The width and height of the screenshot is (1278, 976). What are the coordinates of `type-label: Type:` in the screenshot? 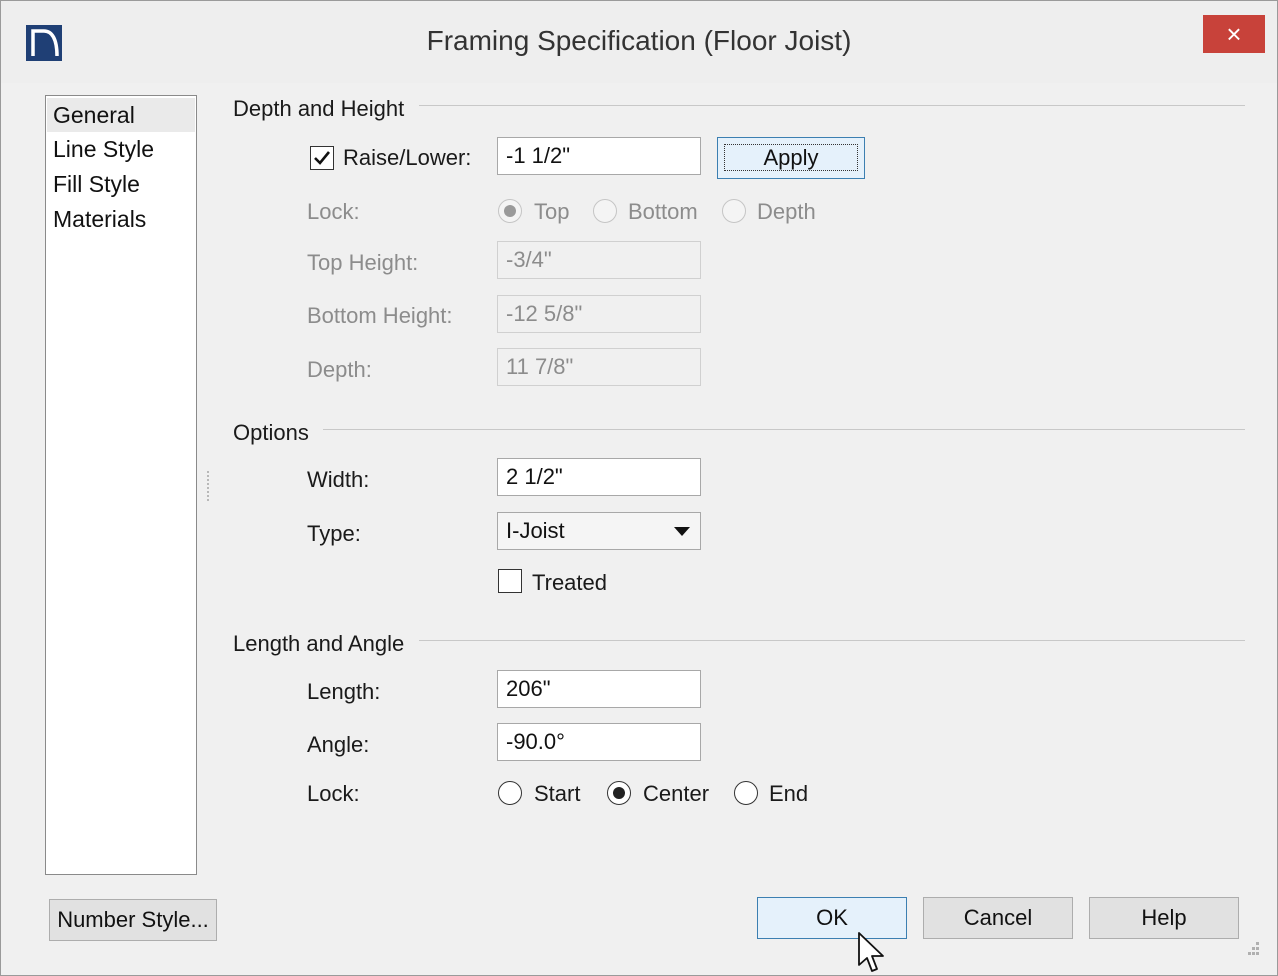 It's located at (334, 533).